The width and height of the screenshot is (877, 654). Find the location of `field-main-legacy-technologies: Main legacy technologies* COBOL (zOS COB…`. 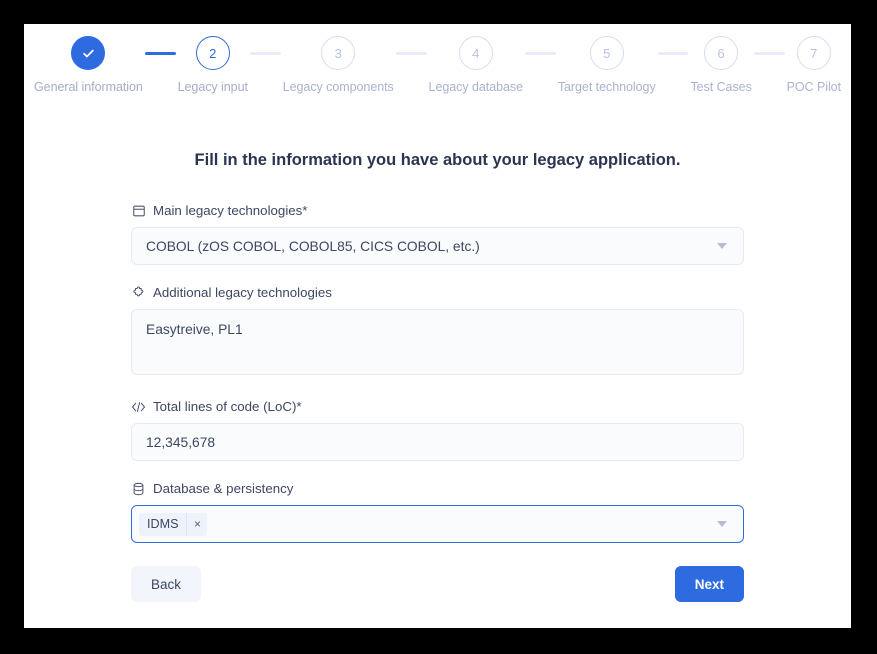

field-main-legacy-technologies: Main legacy technologies* COBOL (zOS COB… is located at coordinates (437, 234).